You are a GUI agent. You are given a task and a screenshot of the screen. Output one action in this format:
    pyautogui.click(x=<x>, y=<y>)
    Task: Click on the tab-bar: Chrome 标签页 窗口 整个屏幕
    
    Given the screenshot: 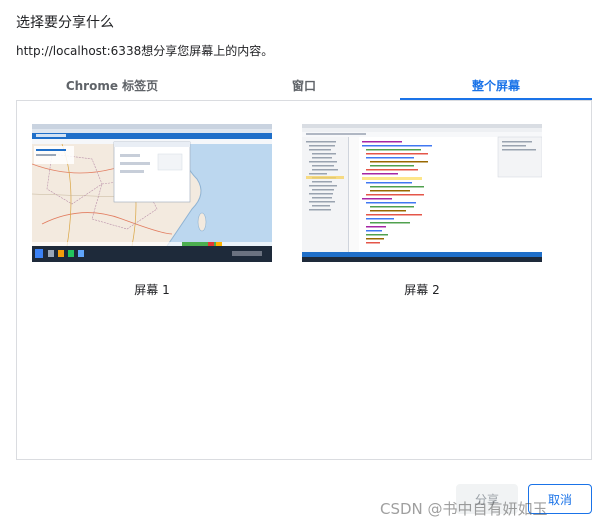 What is the action you would take?
    pyautogui.click(x=304, y=86)
    